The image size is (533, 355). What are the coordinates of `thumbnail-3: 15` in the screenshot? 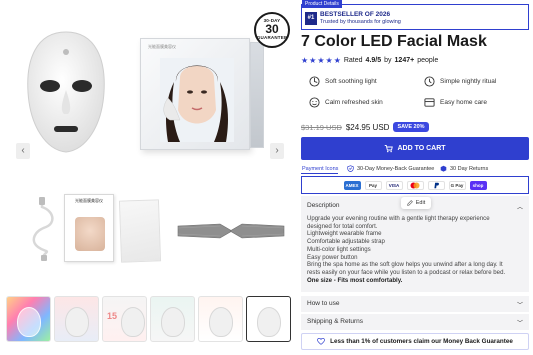 It's located at (124, 319).